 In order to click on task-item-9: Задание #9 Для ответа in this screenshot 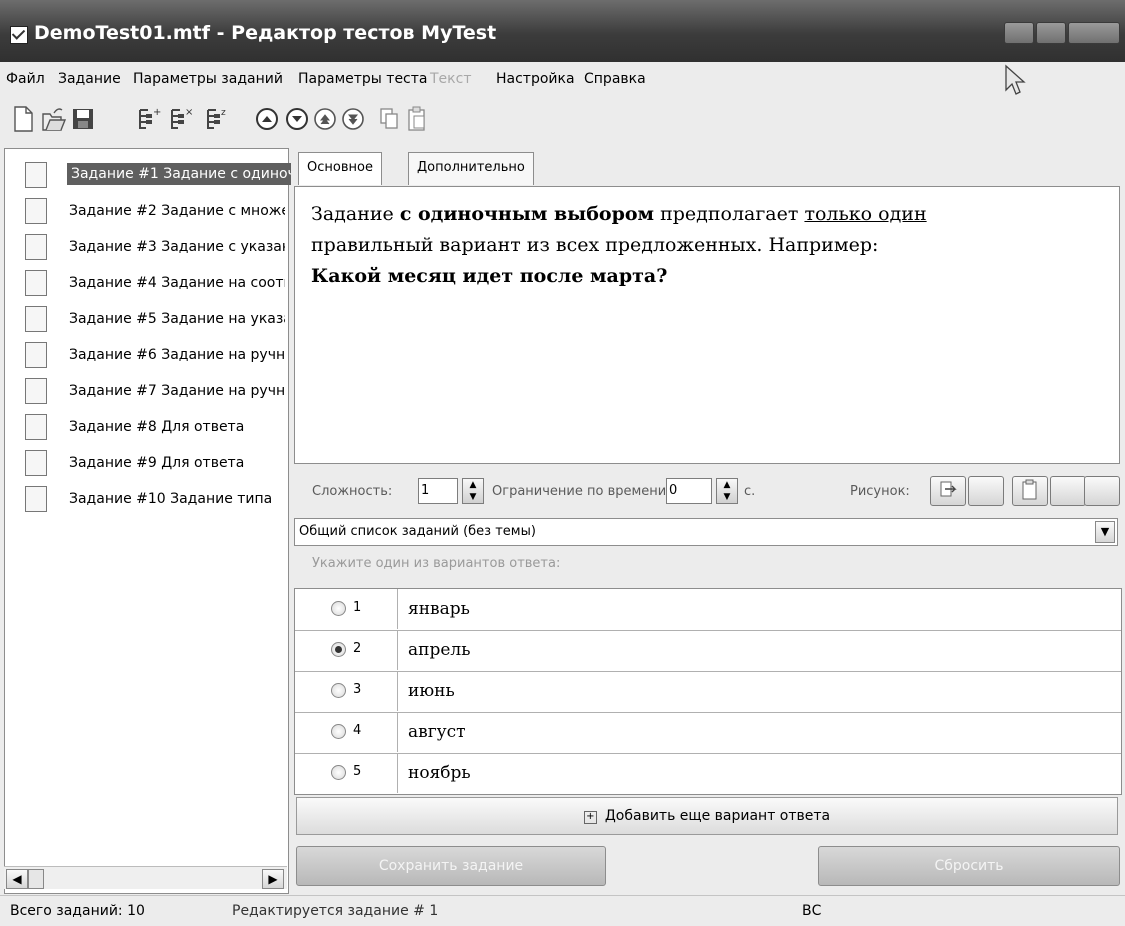, I will do `click(149, 463)`.